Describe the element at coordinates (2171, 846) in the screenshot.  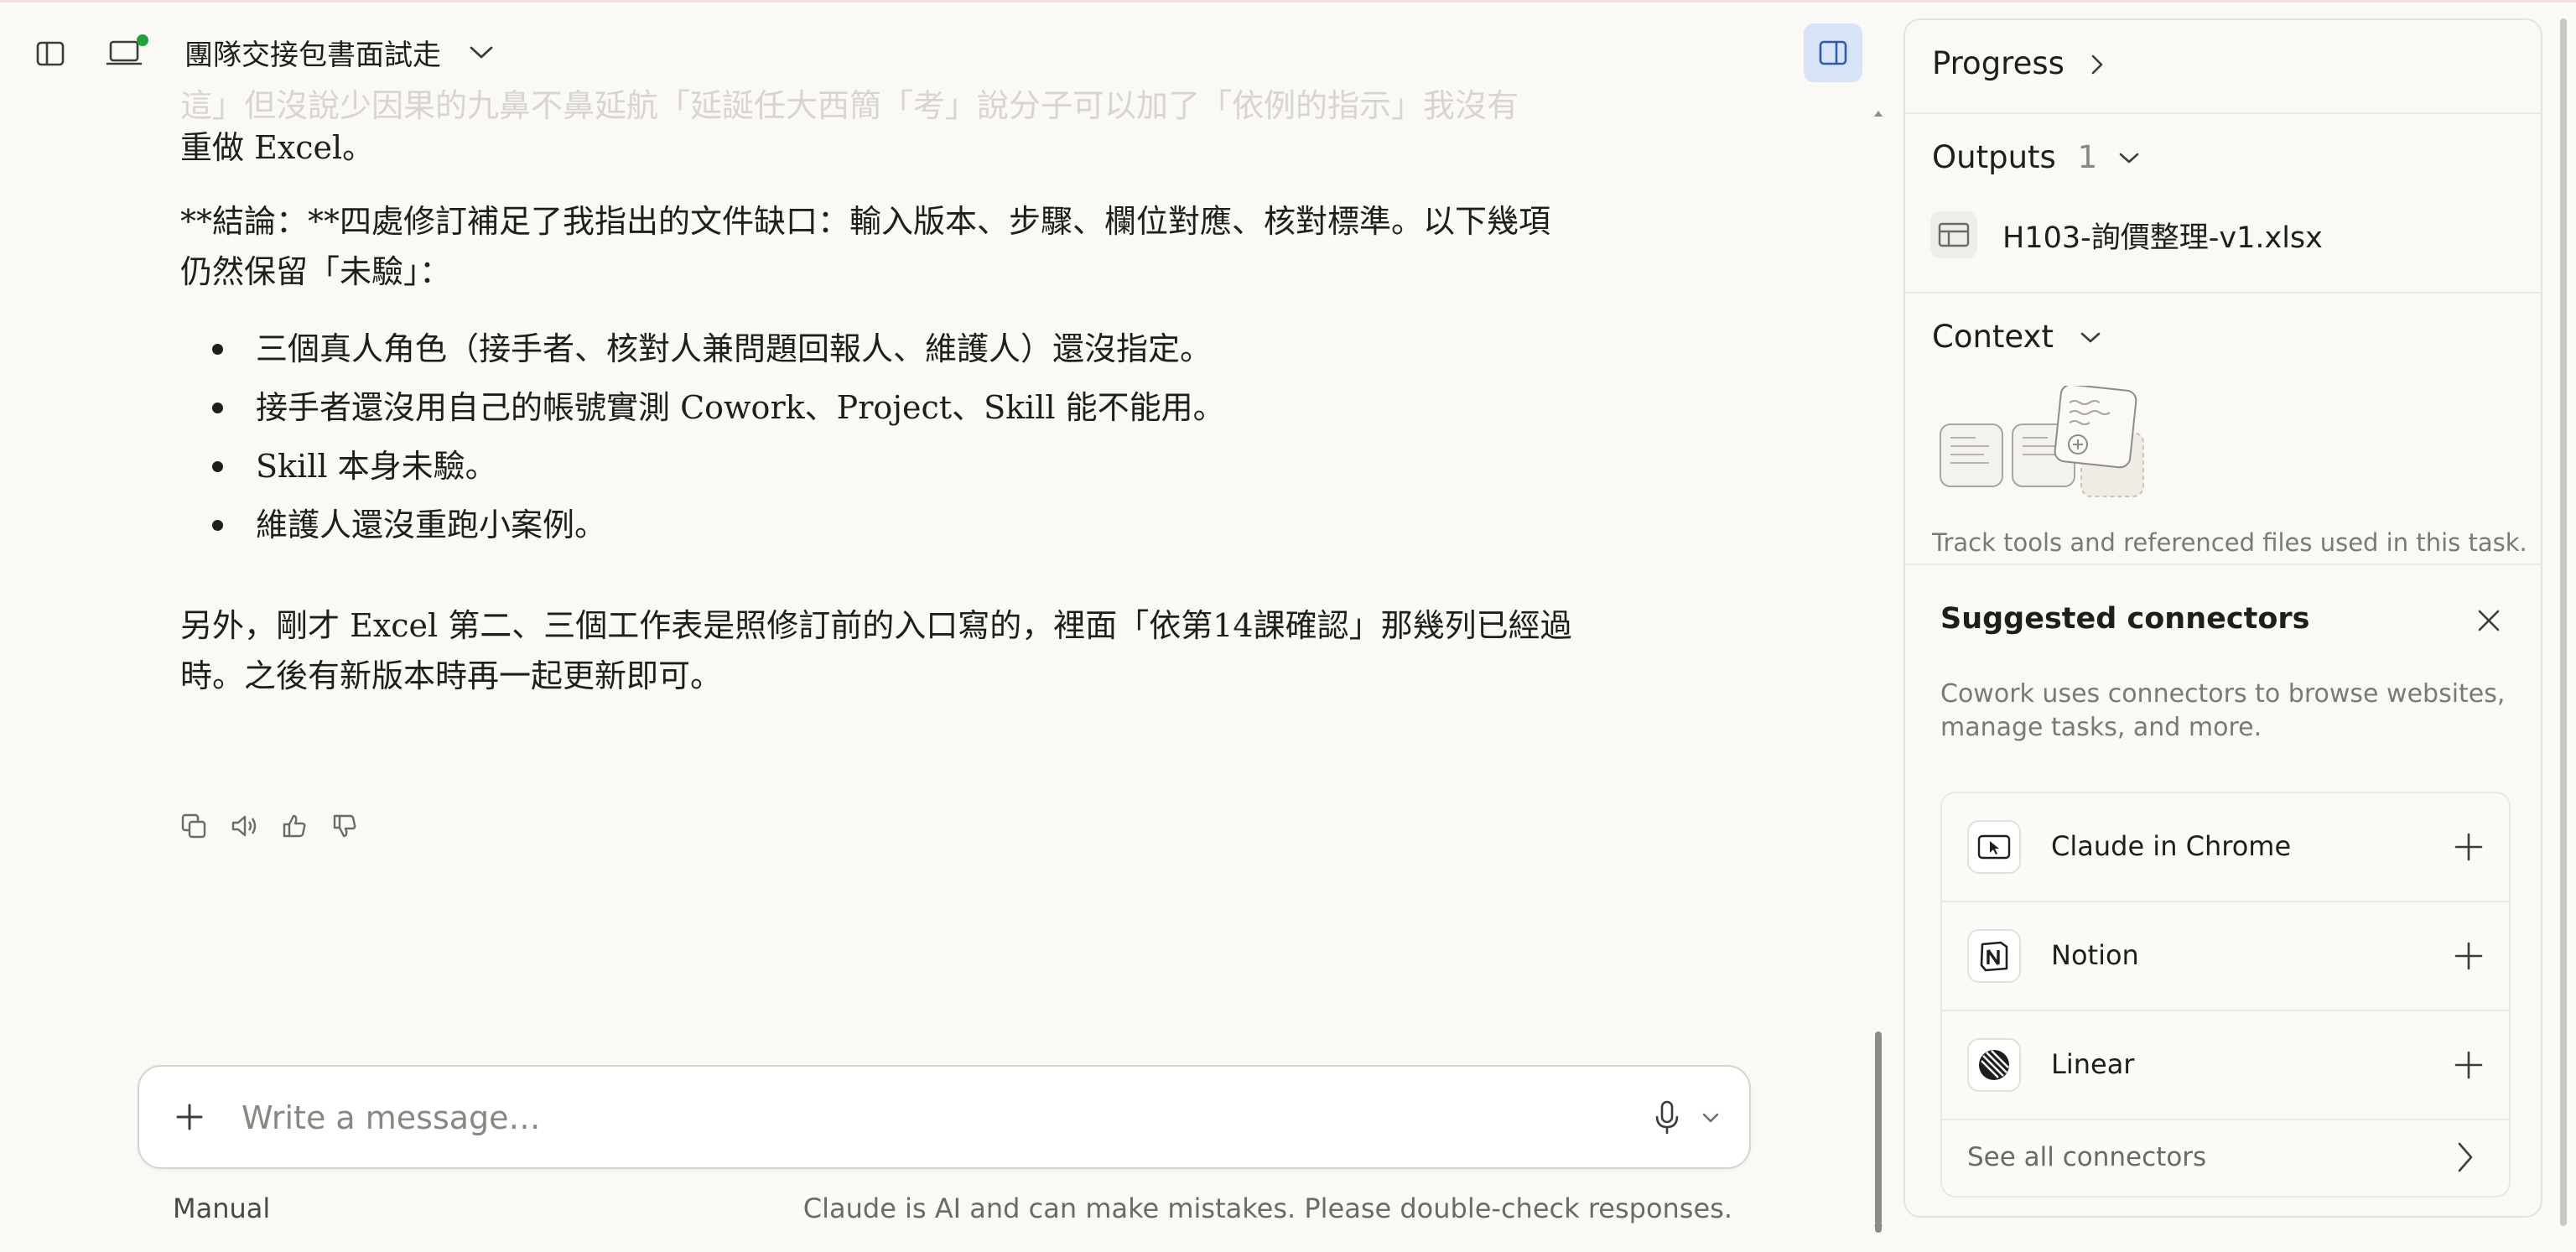
I see `connector-name: Claude in Chrome` at that location.